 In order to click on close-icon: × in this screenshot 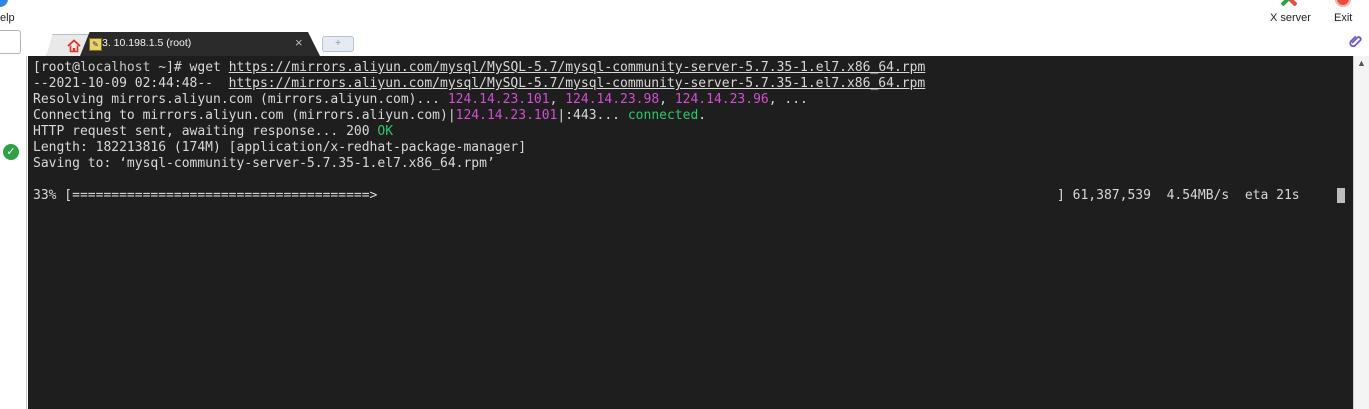, I will do `click(299, 42)`.